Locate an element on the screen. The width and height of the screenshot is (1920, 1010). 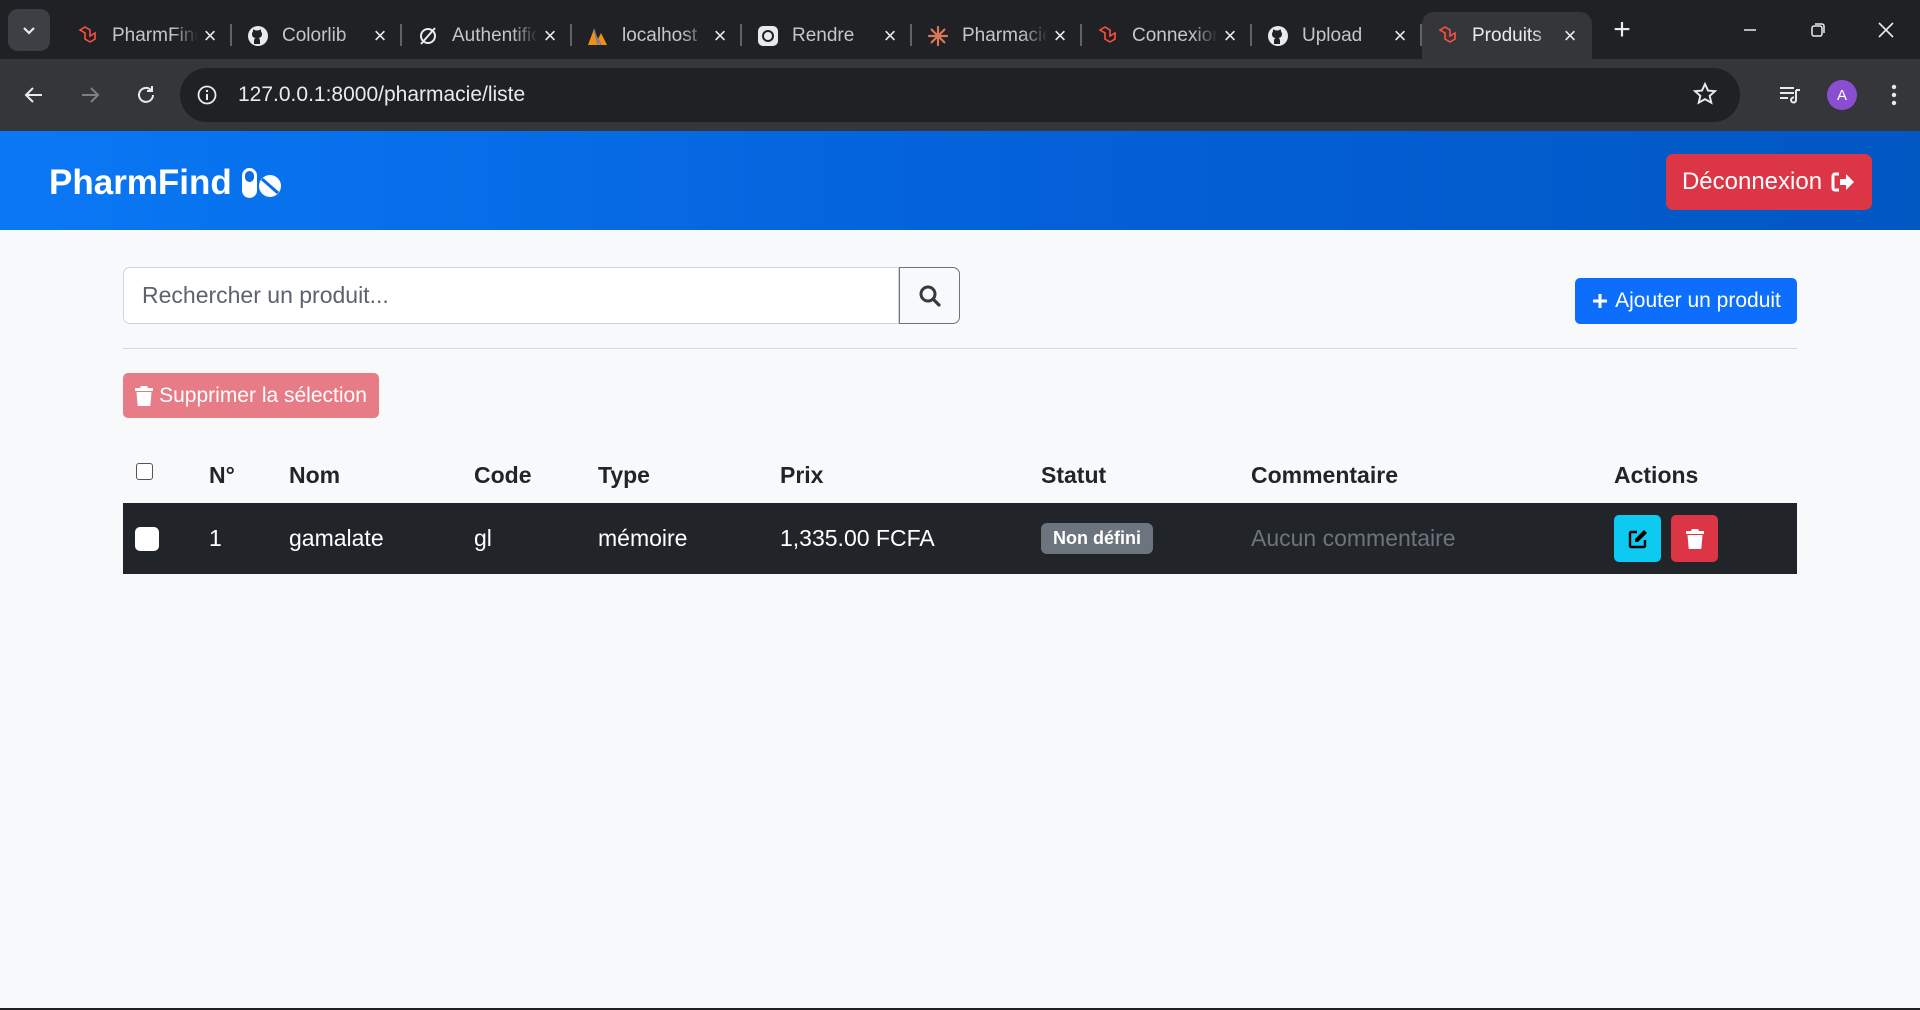
tab-title: Produits is located at coordinates (1507, 35).